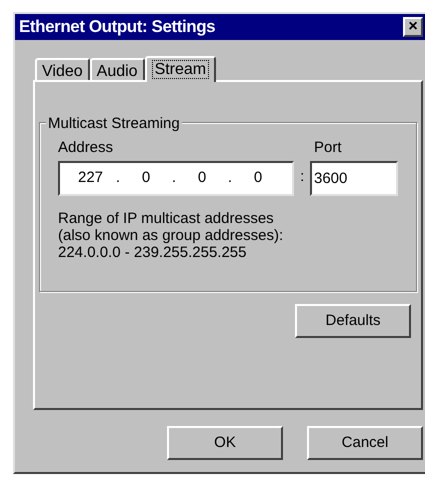 Image resolution: width=425 pixels, height=477 pixels. I want to click on info-text: Range of IP multicast addresses, so click(166, 218).